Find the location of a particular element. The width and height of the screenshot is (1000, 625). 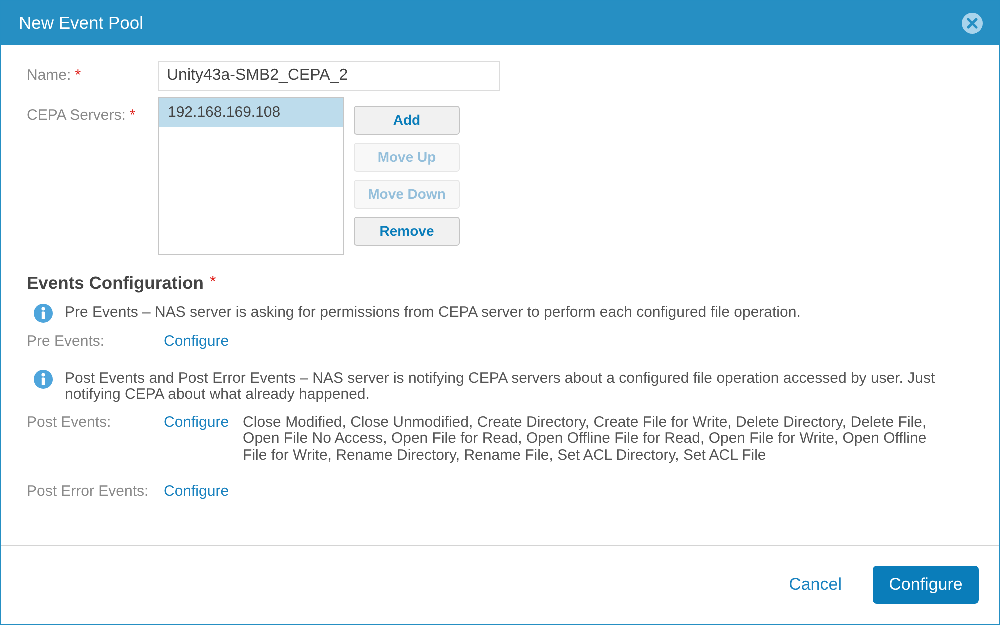

name-input: Unity43a-SMB2_CEPA_2 is located at coordinates (329, 76).